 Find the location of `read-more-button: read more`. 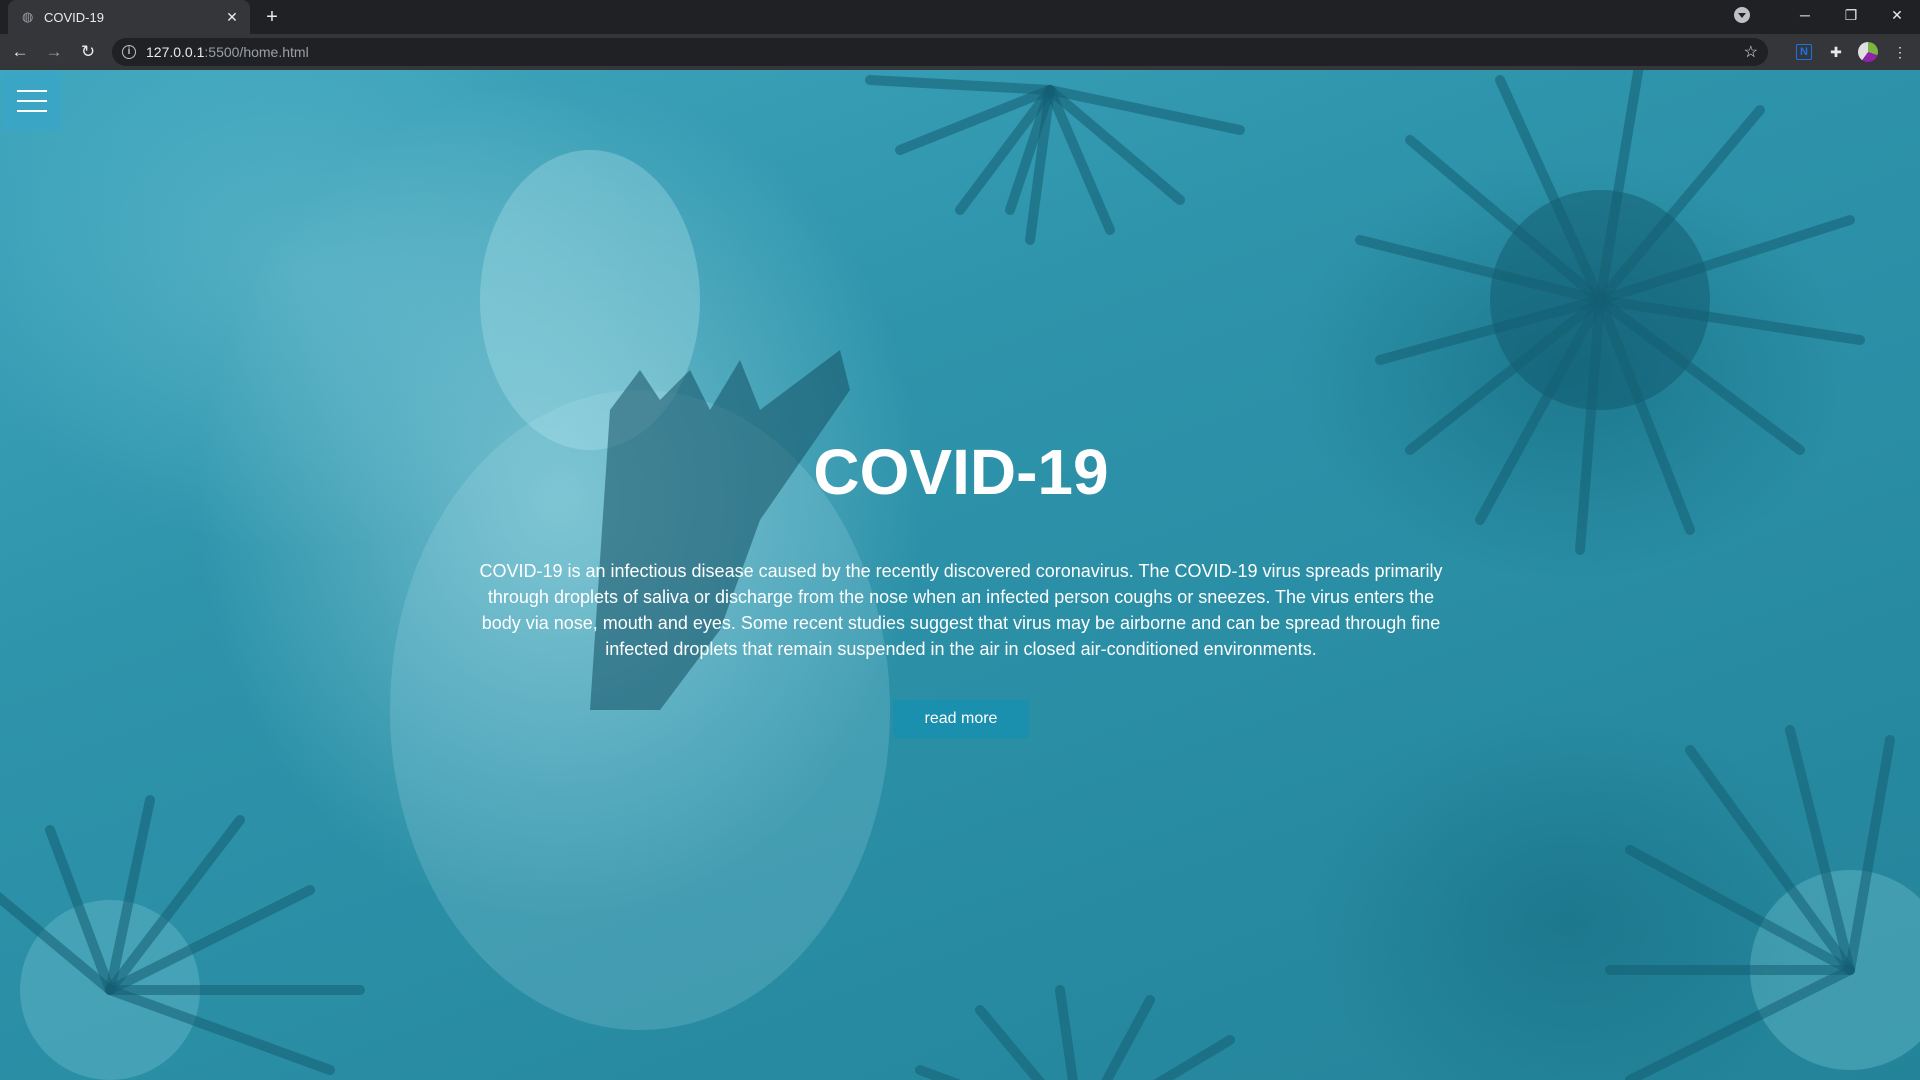

read-more-button: read more is located at coordinates (961, 719).